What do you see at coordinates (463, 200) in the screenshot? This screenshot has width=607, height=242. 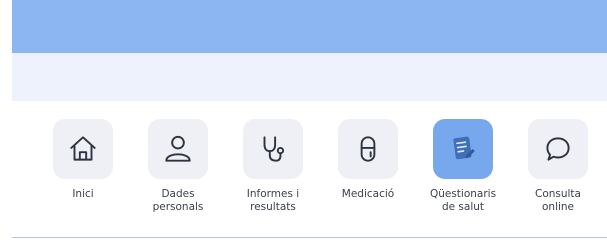 I see `nav-label: Qüestionaris de salut` at bounding box center [463, 200].